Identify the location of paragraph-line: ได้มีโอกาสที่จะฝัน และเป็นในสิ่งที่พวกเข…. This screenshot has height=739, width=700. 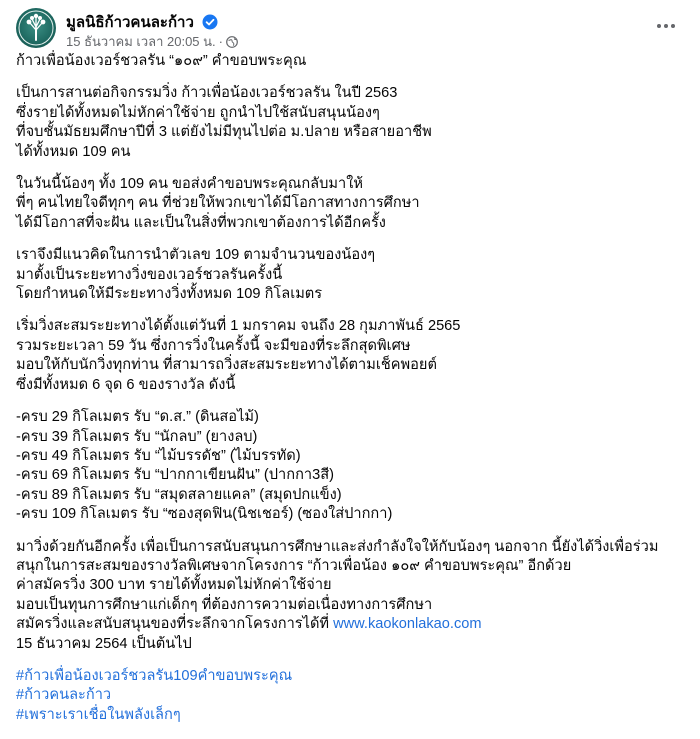
(201, 222).